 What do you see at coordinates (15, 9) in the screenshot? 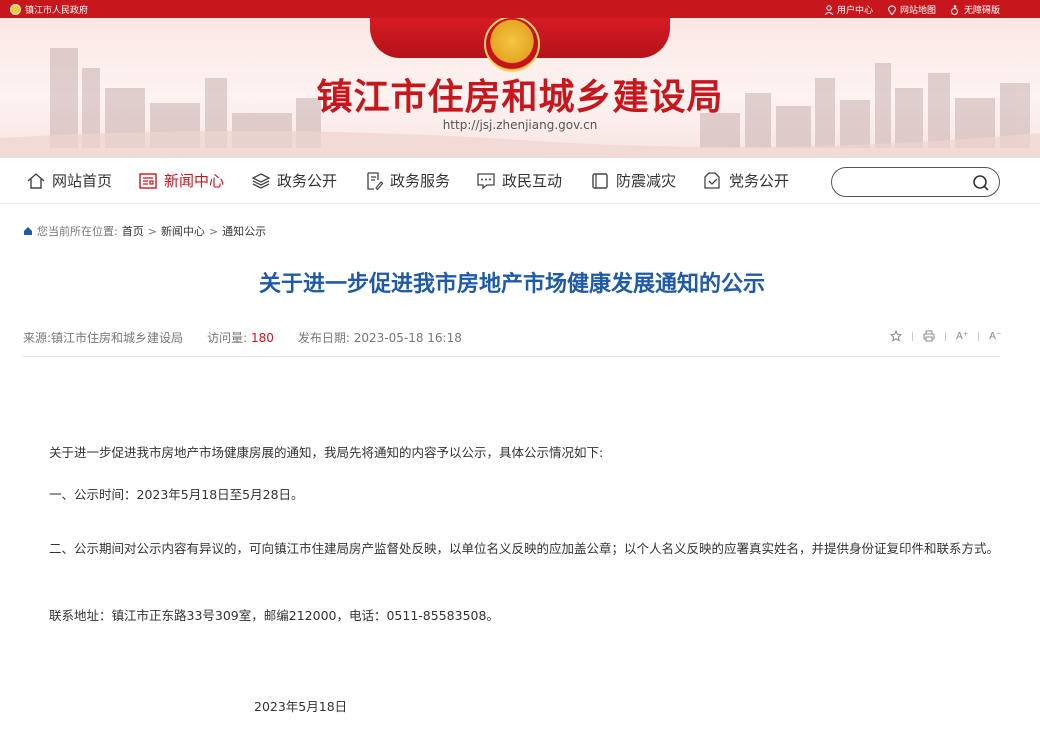
I see `national-emblem-icon` at bounding box center [15, 9].